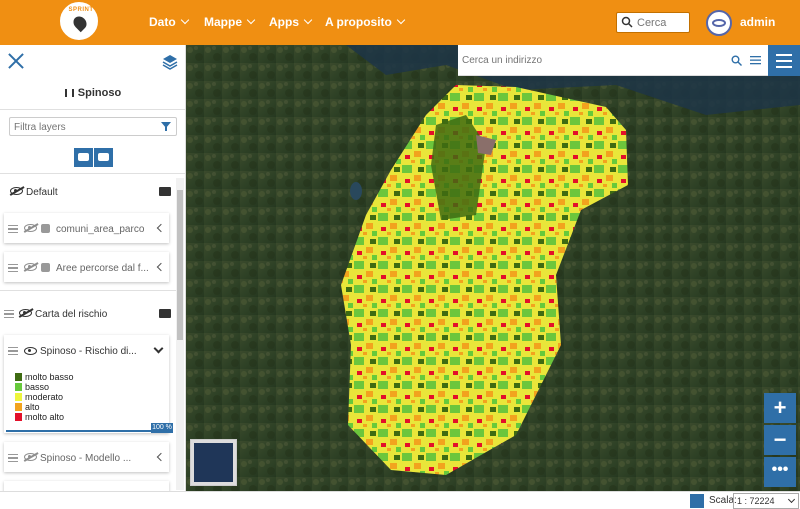 The image size is (800, 509). I want to click on eye-icon, so click(30, 351).